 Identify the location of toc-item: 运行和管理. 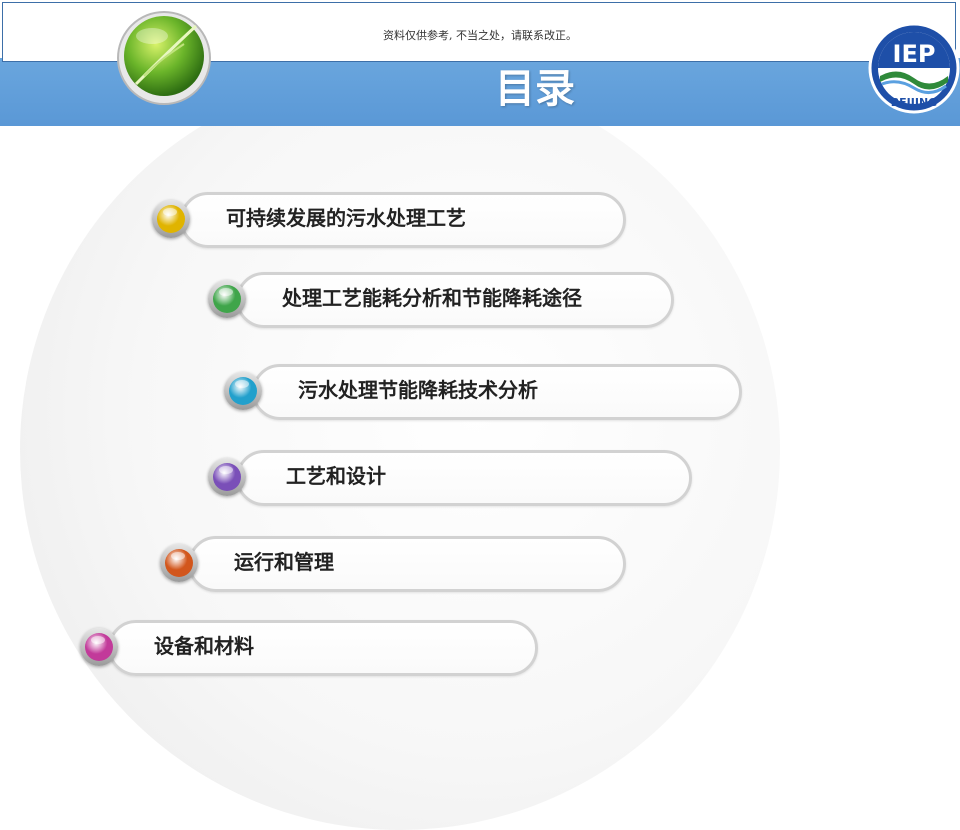
(393, 564).